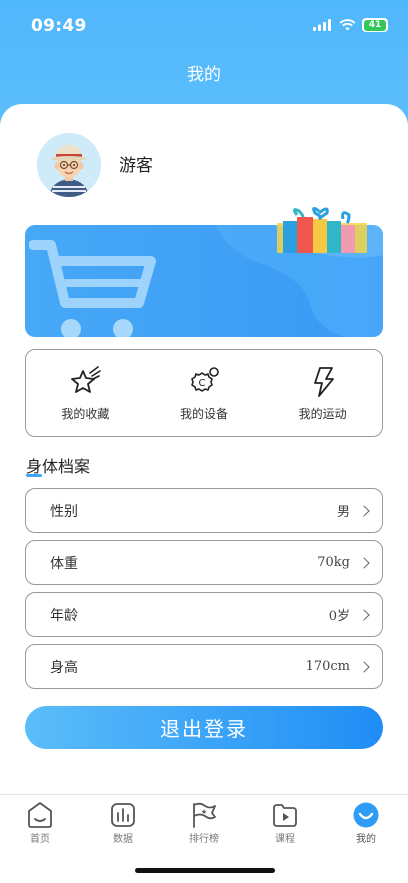 The width and height of the screenshot is (408, 883). Describe the element at coordinates (204, 26) in the screenshot. I see `status-bar: 09:49 41` at that location.